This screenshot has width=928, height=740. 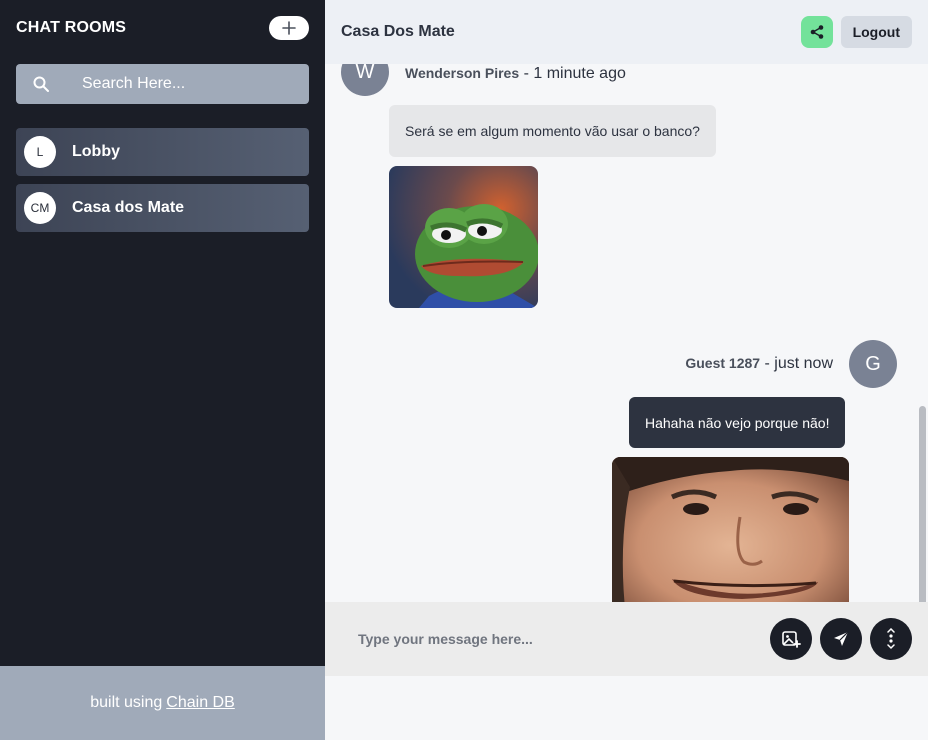 I want to click on share-icon, so click(x=816, y=32).